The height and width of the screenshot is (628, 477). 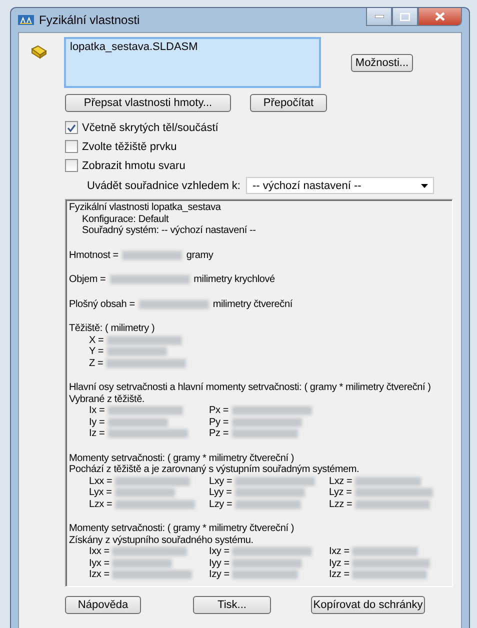 What do you see at coordinates (339, 574) in the screenshot?
I see `result-label: Izz =` at bounding box center [339, 574].